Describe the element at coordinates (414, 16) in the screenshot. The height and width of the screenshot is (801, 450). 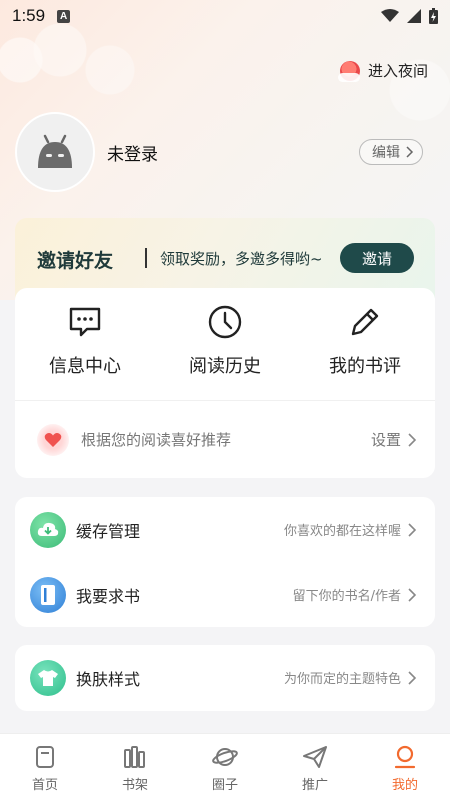
I see `signal-icon` at that location.